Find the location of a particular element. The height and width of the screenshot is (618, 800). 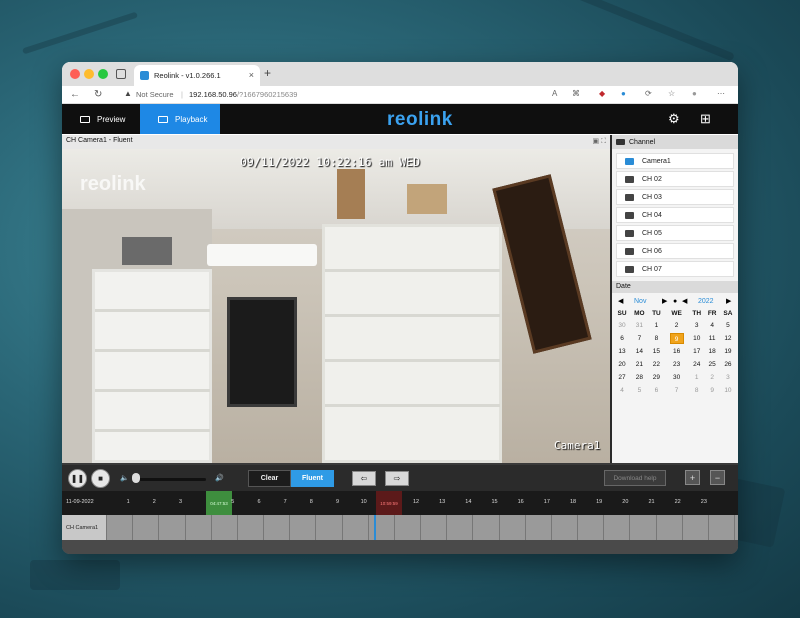

calendar-day: 20 is located at coordinates (622, 364).